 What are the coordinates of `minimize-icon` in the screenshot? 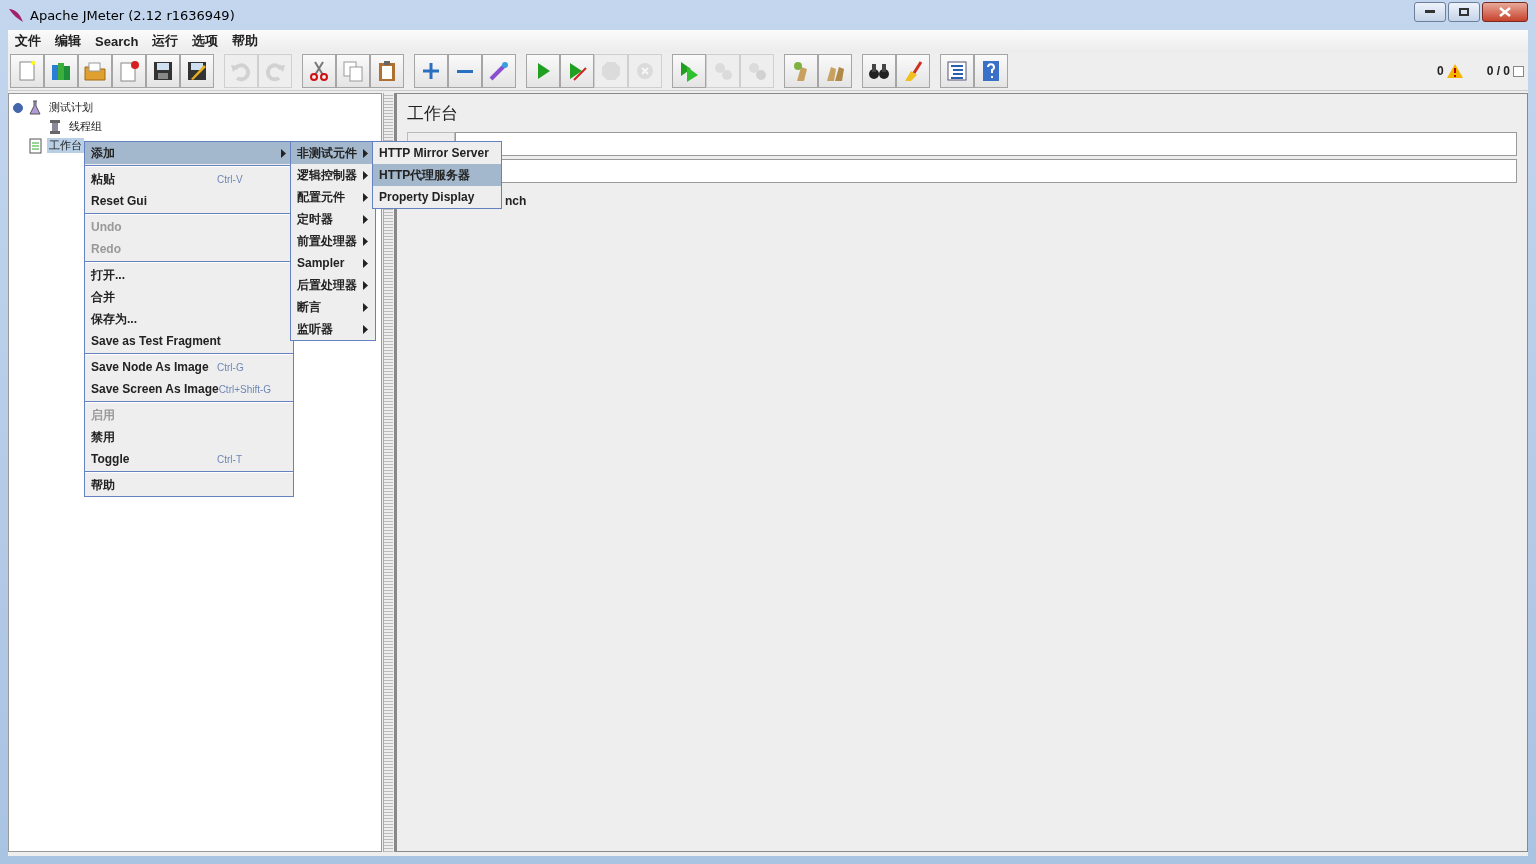 It's located at (1430, 12).